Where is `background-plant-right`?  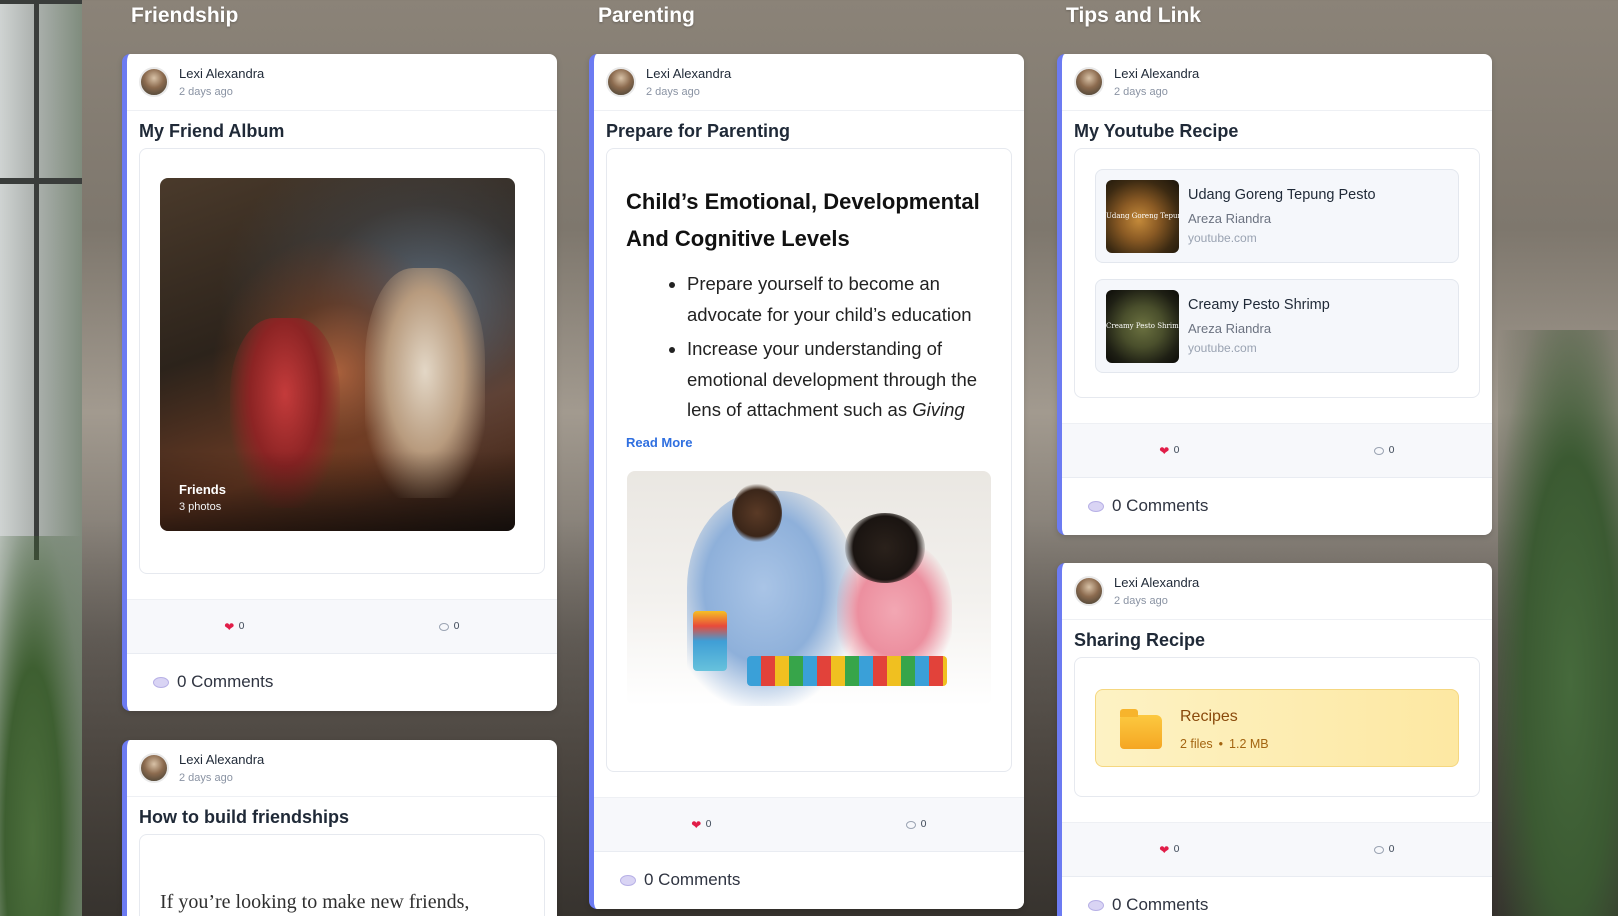 background-plant-right is located at coordinates (1558, 623).